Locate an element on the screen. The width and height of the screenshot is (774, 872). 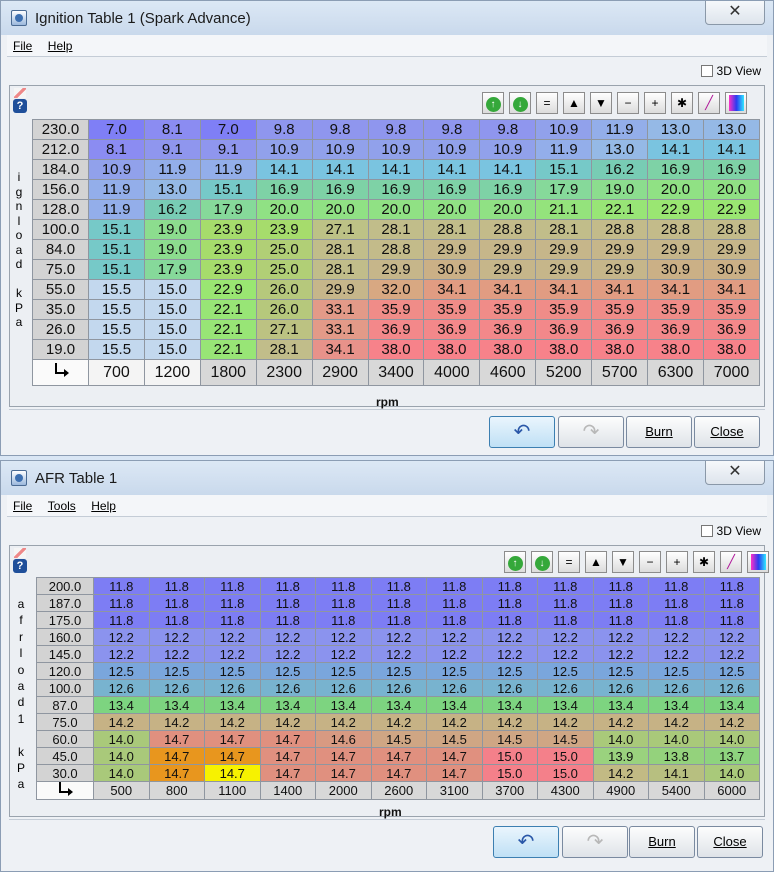
table-cell: 15.5 is located at coordinates (116, 349).